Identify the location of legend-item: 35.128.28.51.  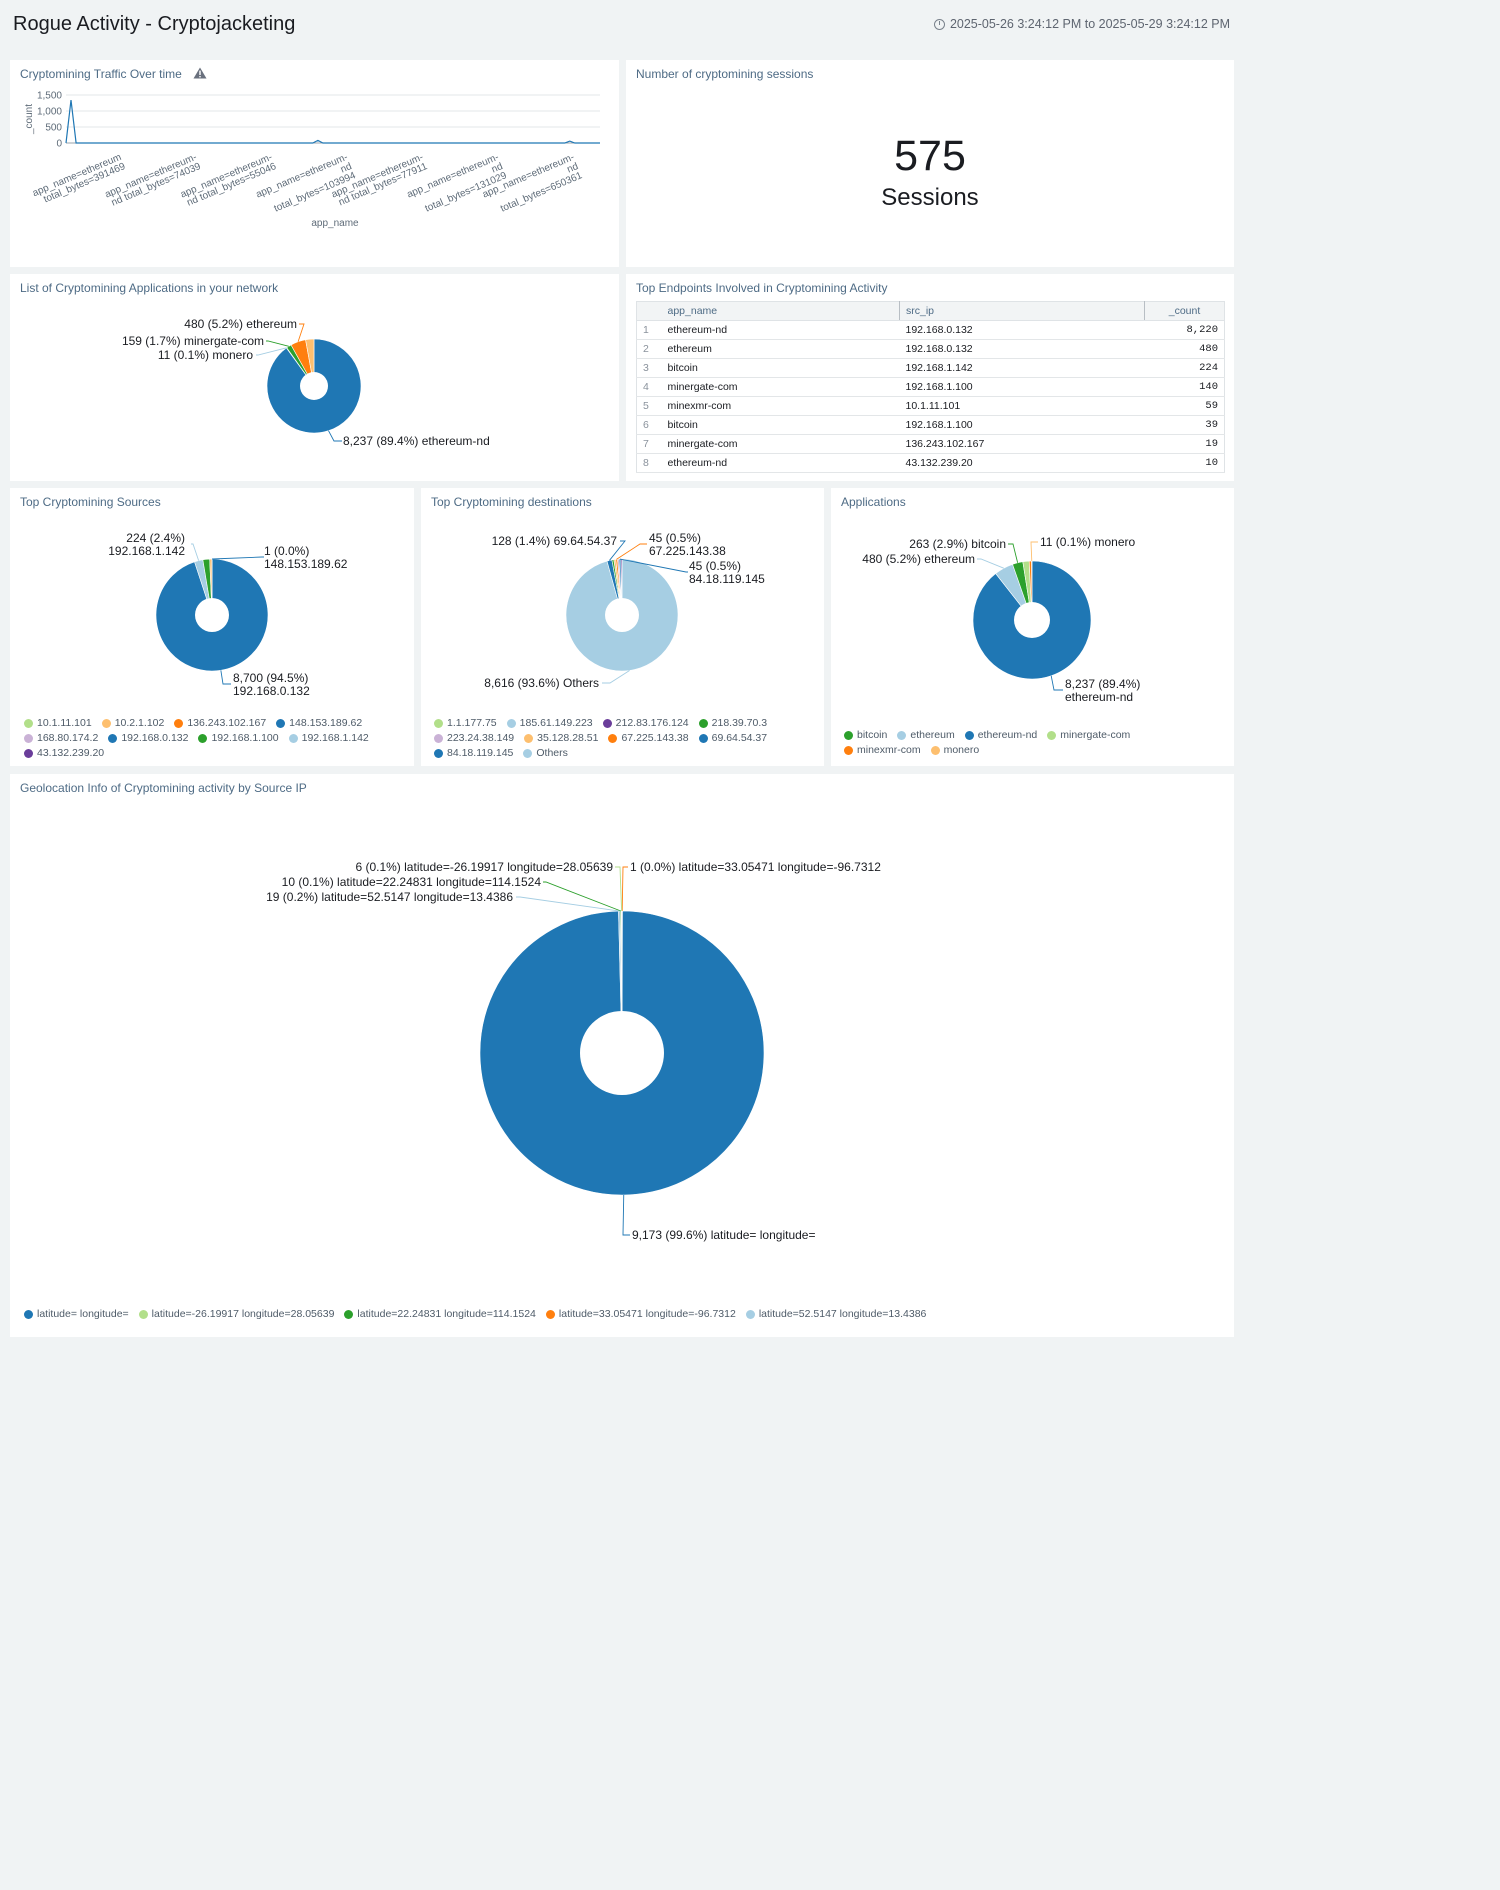
(561, 738).